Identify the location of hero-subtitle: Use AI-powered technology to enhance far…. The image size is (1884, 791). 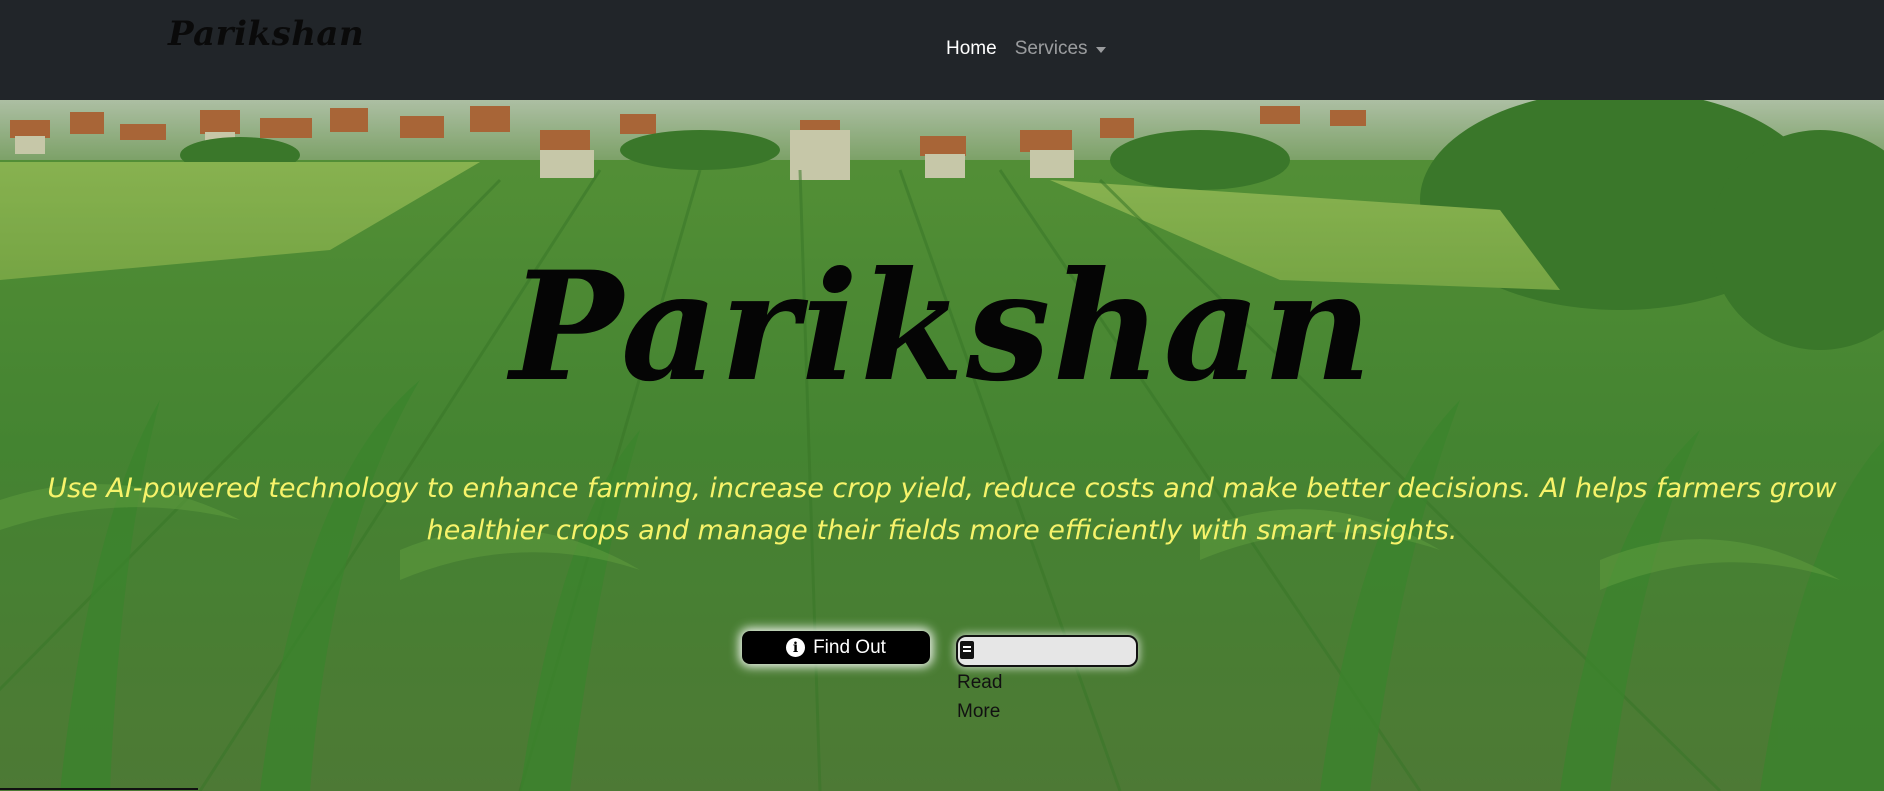
(942, 509).